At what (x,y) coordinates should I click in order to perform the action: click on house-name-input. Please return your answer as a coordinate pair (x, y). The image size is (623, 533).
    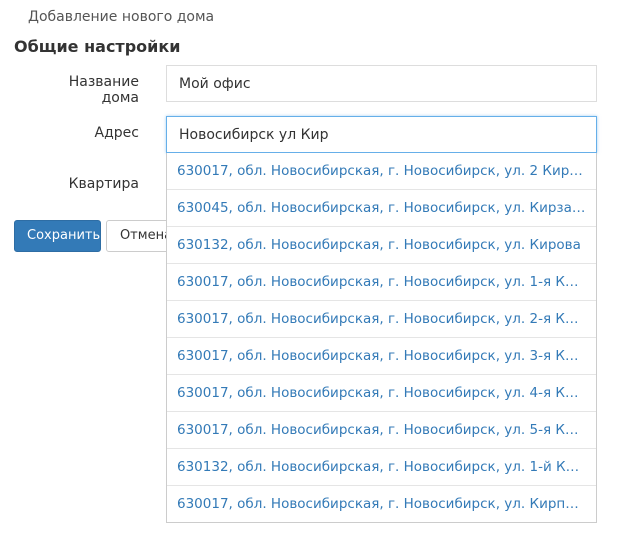
    Looking at the image, I should click on (381, 83).